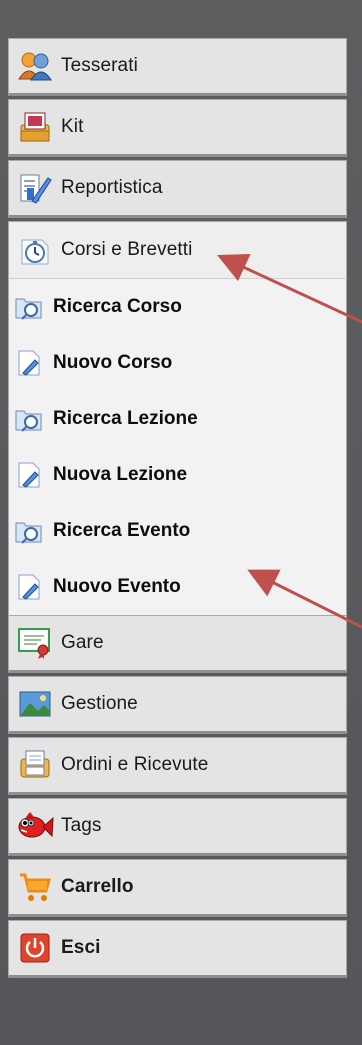  What do you see at coordinates (120, 474) in the screenshot?
I see `submenu-item-label: Nuova Lezione` at bounding box center [120, 474].